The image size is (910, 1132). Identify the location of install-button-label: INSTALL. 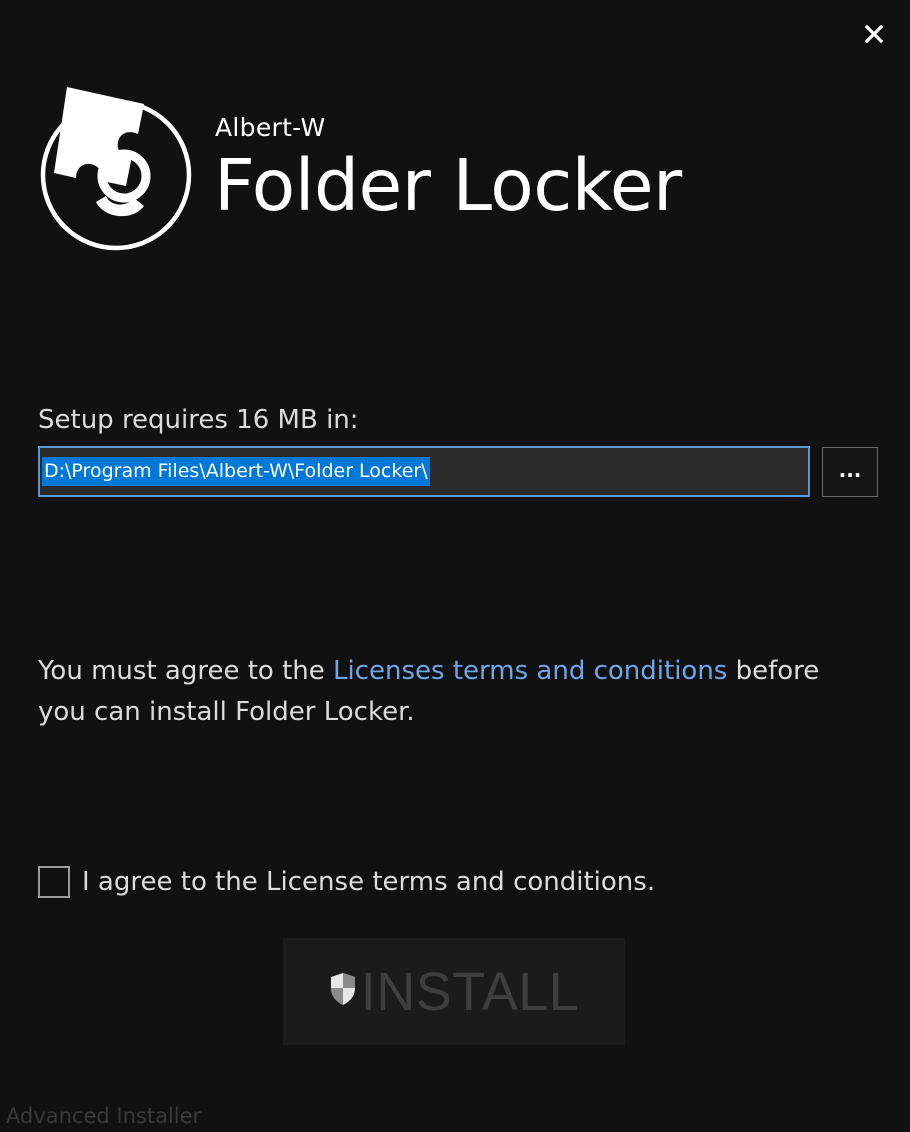
(470, 991).